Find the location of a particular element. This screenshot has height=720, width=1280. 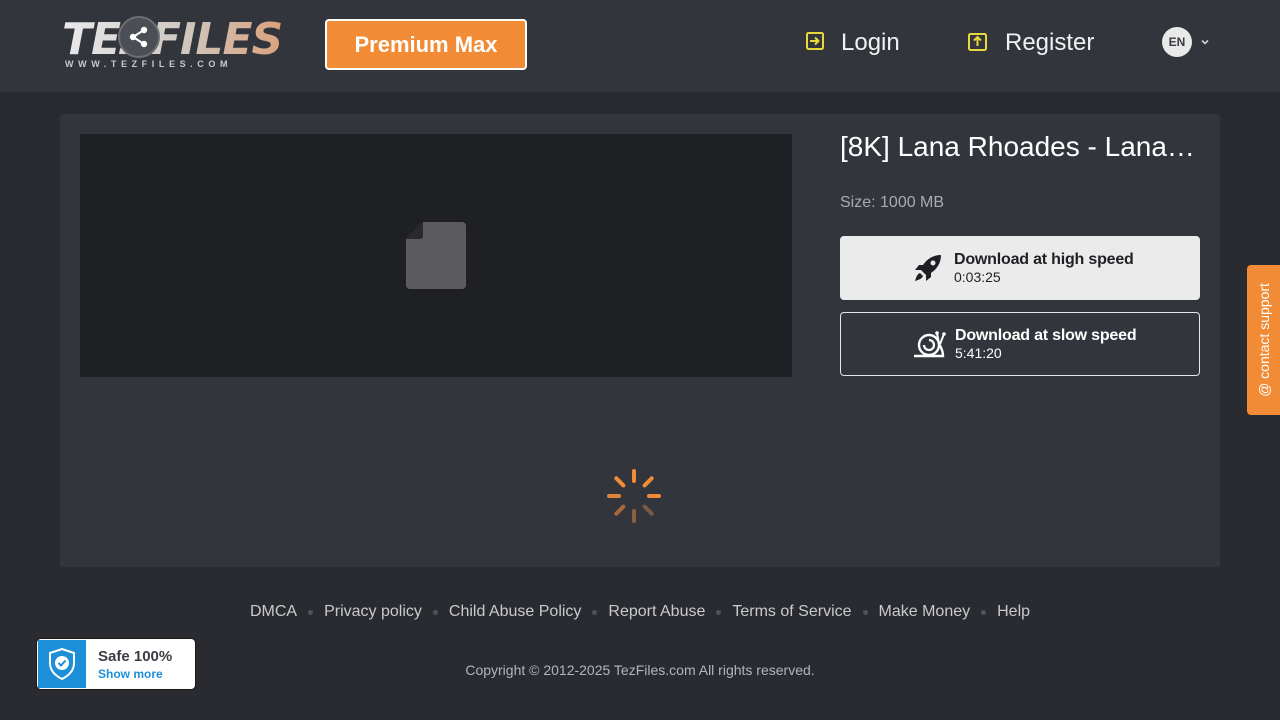

register-label: Register is located at coordinates (1050, 42).